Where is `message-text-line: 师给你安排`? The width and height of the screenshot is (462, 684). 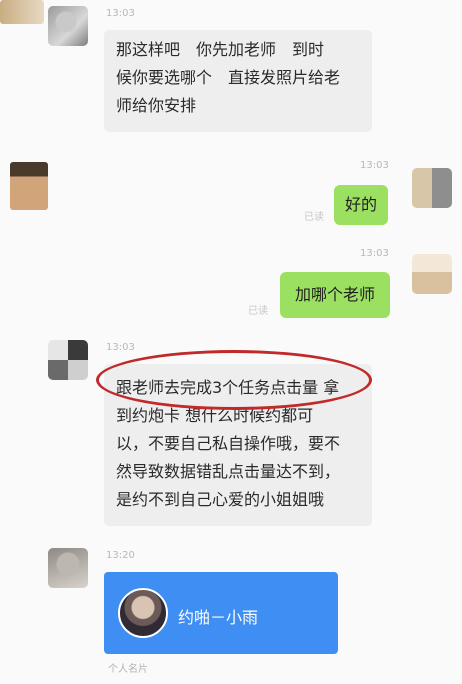 message-text-line: 师给你安排 is located at coordinates (156, 105).